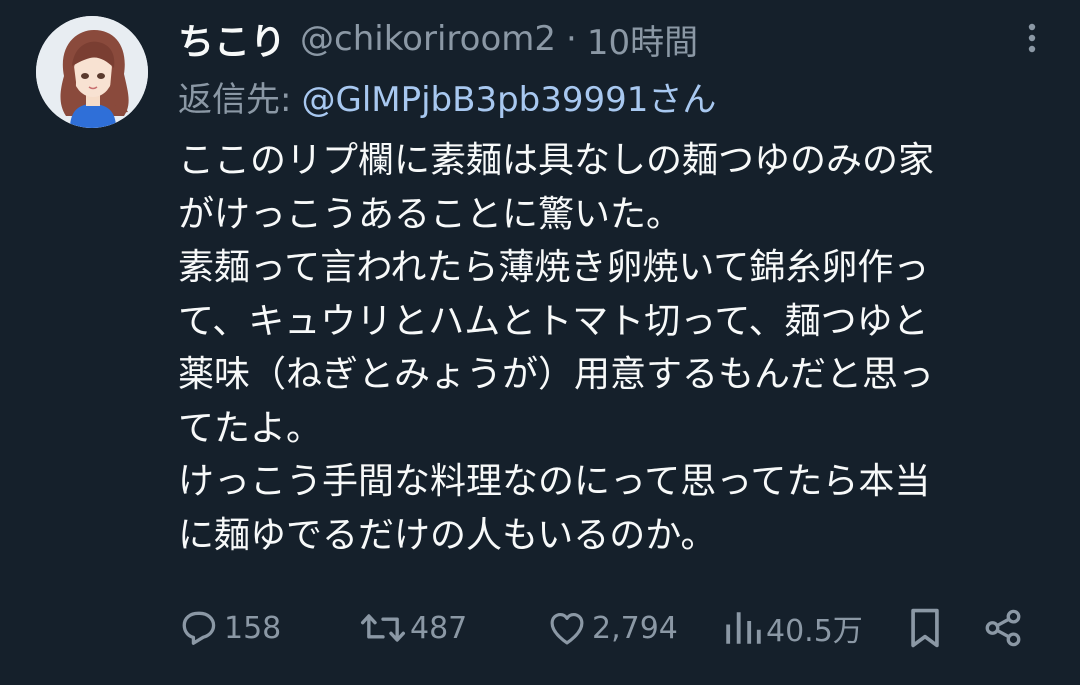 This screenshot has height=685, width=1080. I want to click on share-icon, so click(1003, 628).